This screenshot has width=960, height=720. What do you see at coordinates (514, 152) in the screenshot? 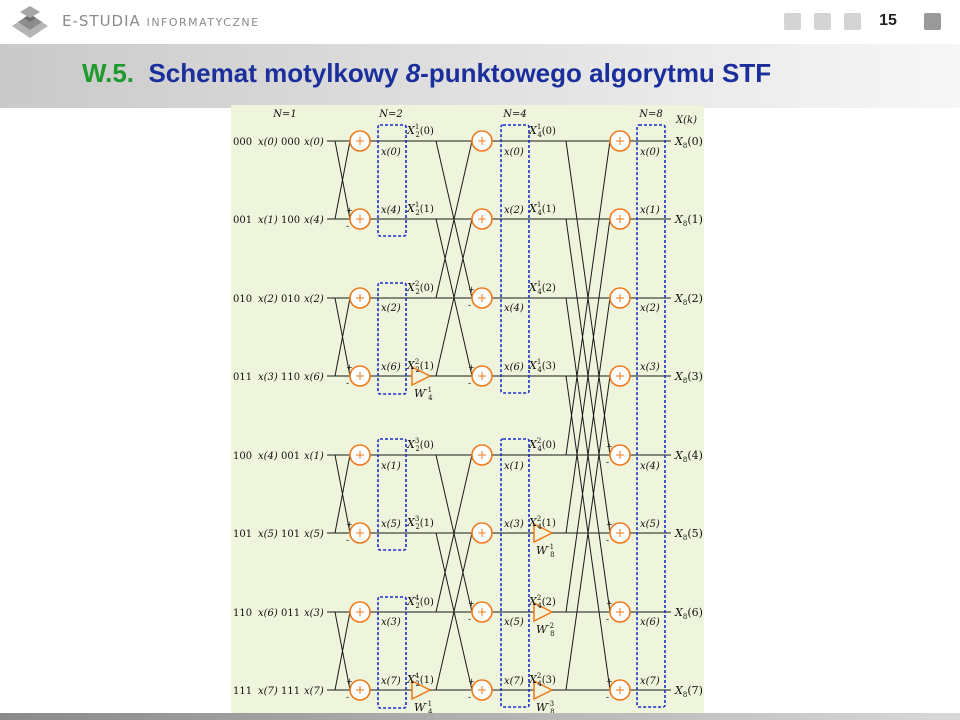
I see `box4-label: x(0)` at bounding box center [514, 152].